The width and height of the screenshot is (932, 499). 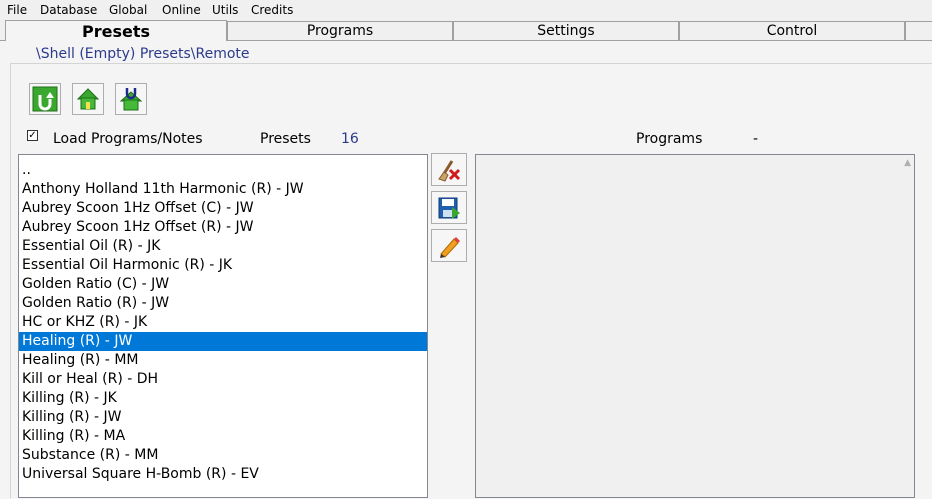 I want to click on home-icon, so click(x=88, y=99).